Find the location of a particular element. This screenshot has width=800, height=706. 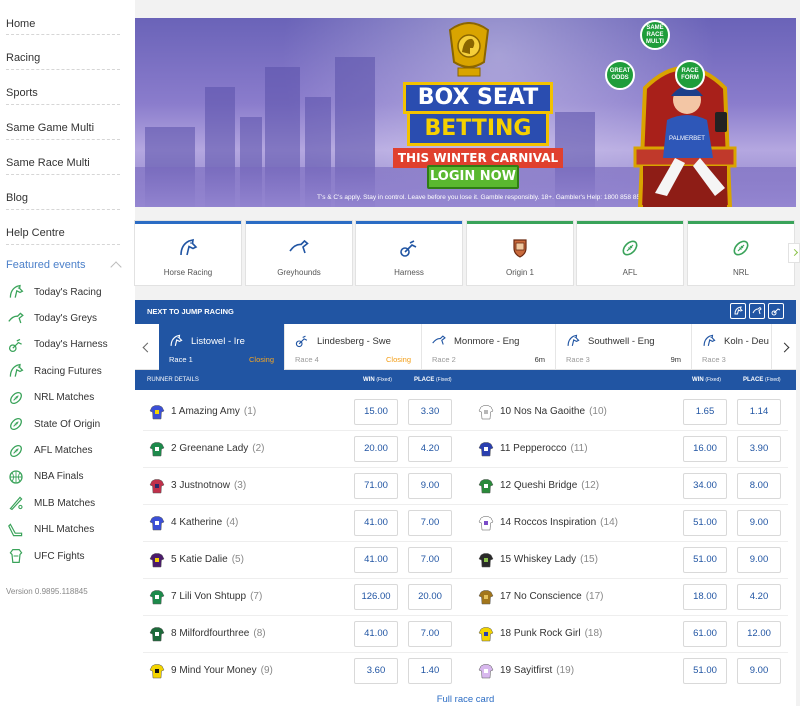

featured-item: State Of Origin is located at coordinates (68, 424).